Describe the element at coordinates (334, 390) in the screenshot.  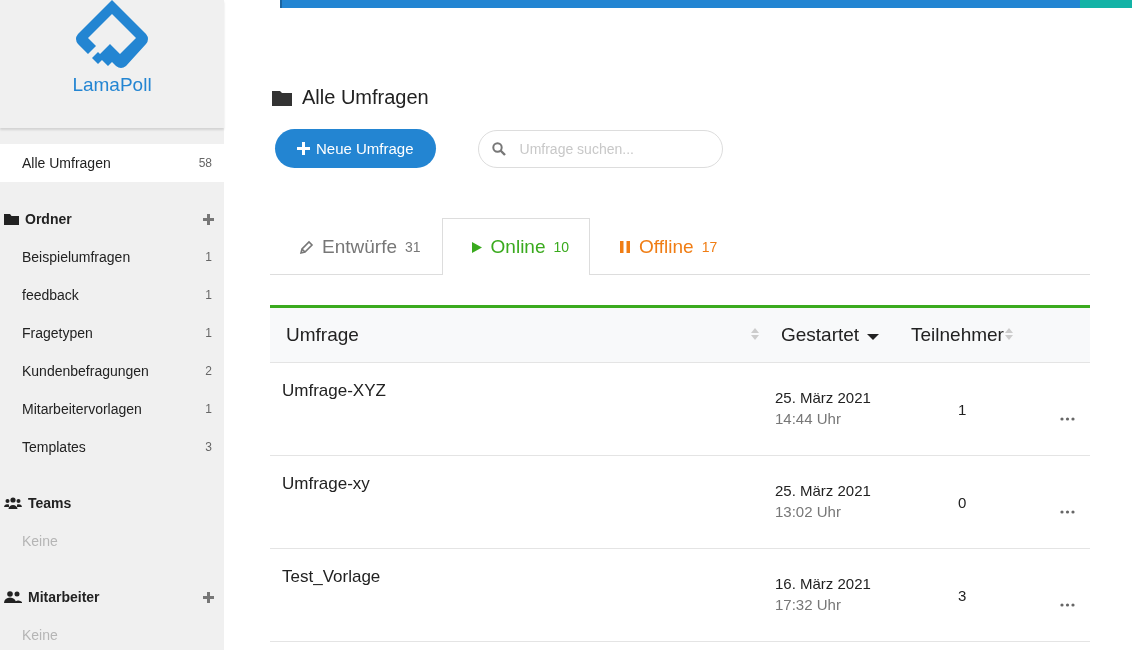
I see `survey-name: Umfrage-XYZ` at that location.